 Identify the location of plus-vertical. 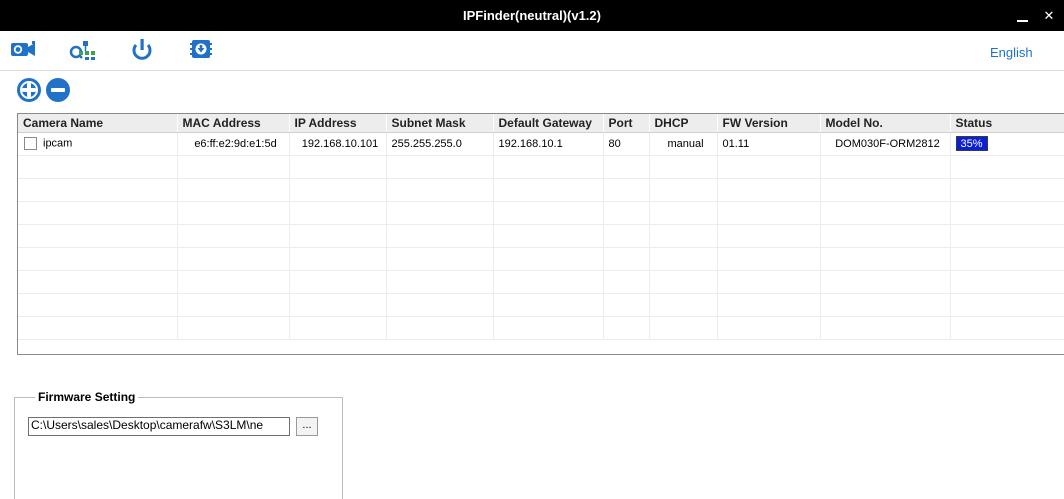
(29, 90).